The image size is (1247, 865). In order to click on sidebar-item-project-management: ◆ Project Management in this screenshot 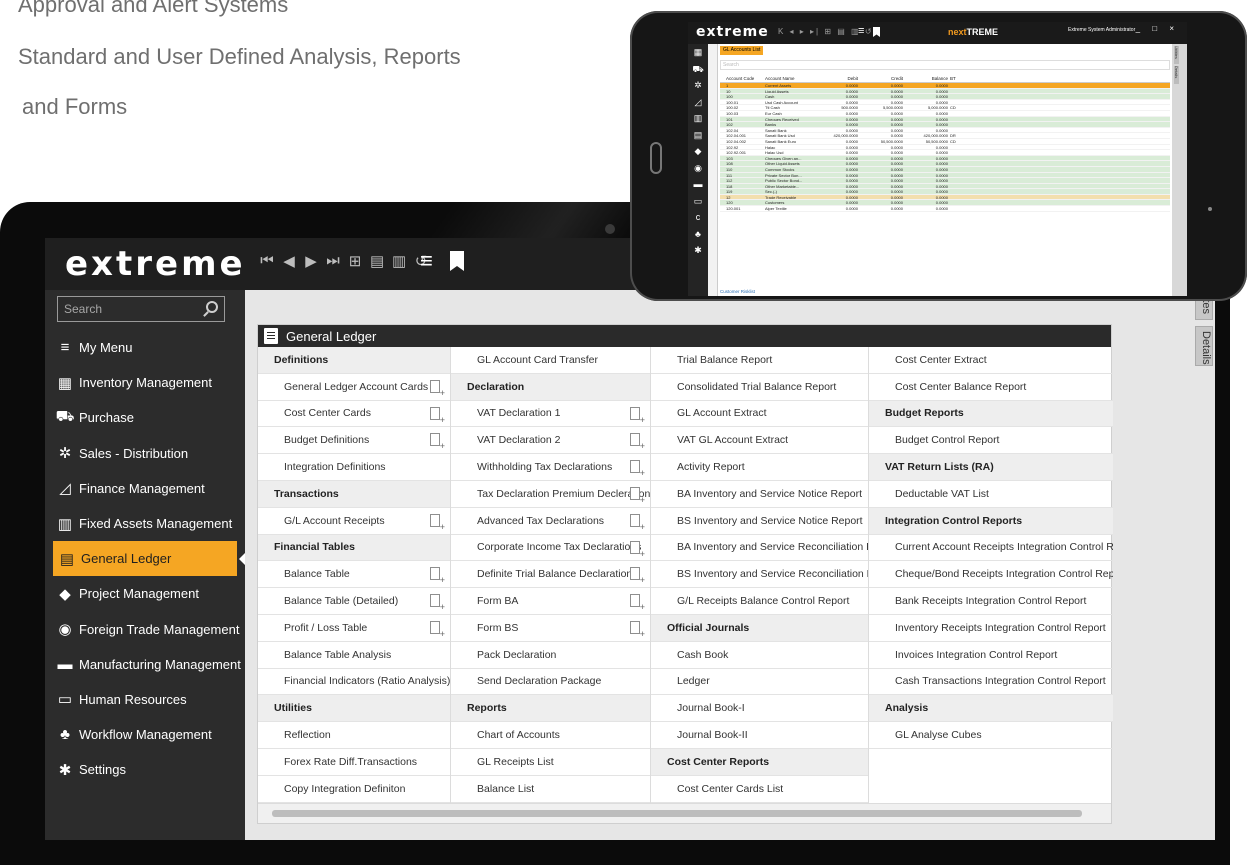, I will do `click(145, 593)`.